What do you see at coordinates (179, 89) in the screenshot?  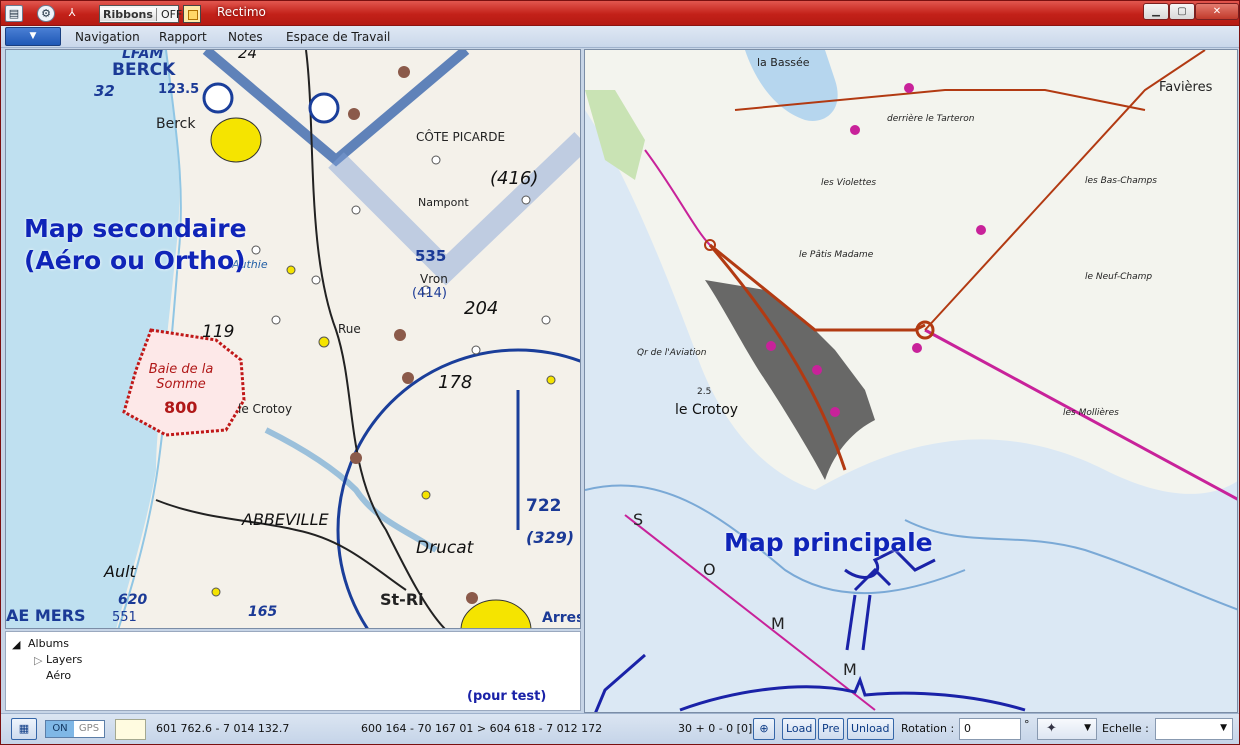 I see `map-label-freq: 123.5` at bounding box center [179, 89].